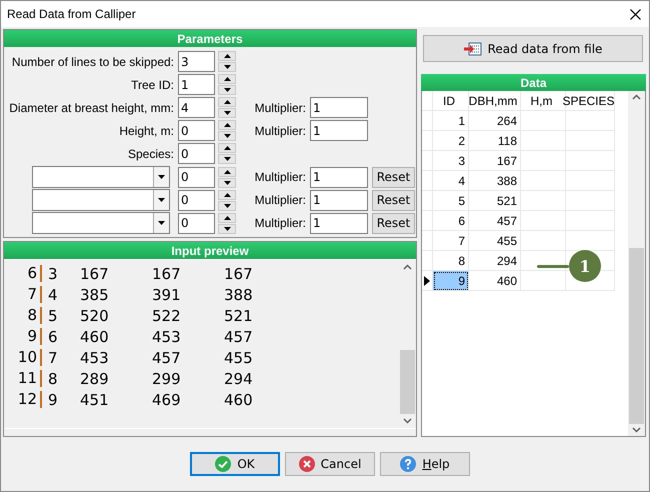  What do you see at coordinates (533, 82) in the screenshot?
I see `panel-header: Data` at bounding box center [533, 82].